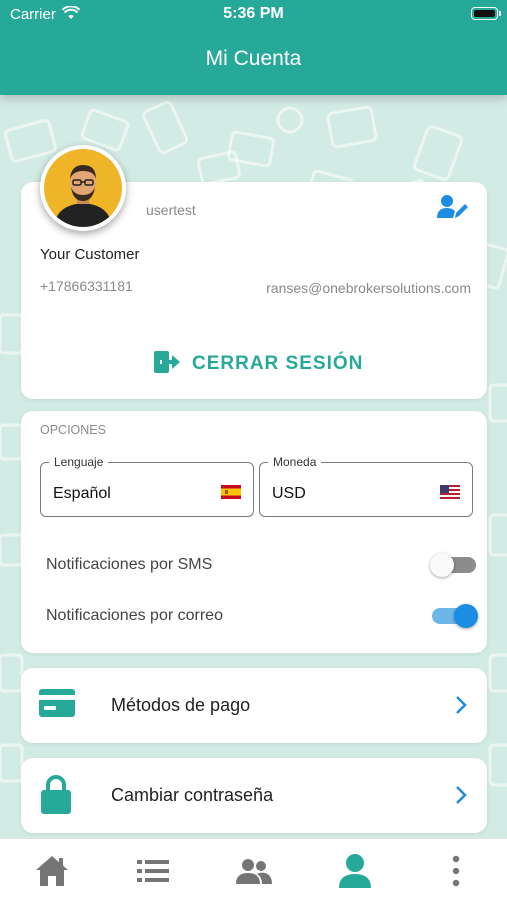 The width and height of the screenshot is (507, 900). I want to click on email-notifications-toggle, so click(455, 616).